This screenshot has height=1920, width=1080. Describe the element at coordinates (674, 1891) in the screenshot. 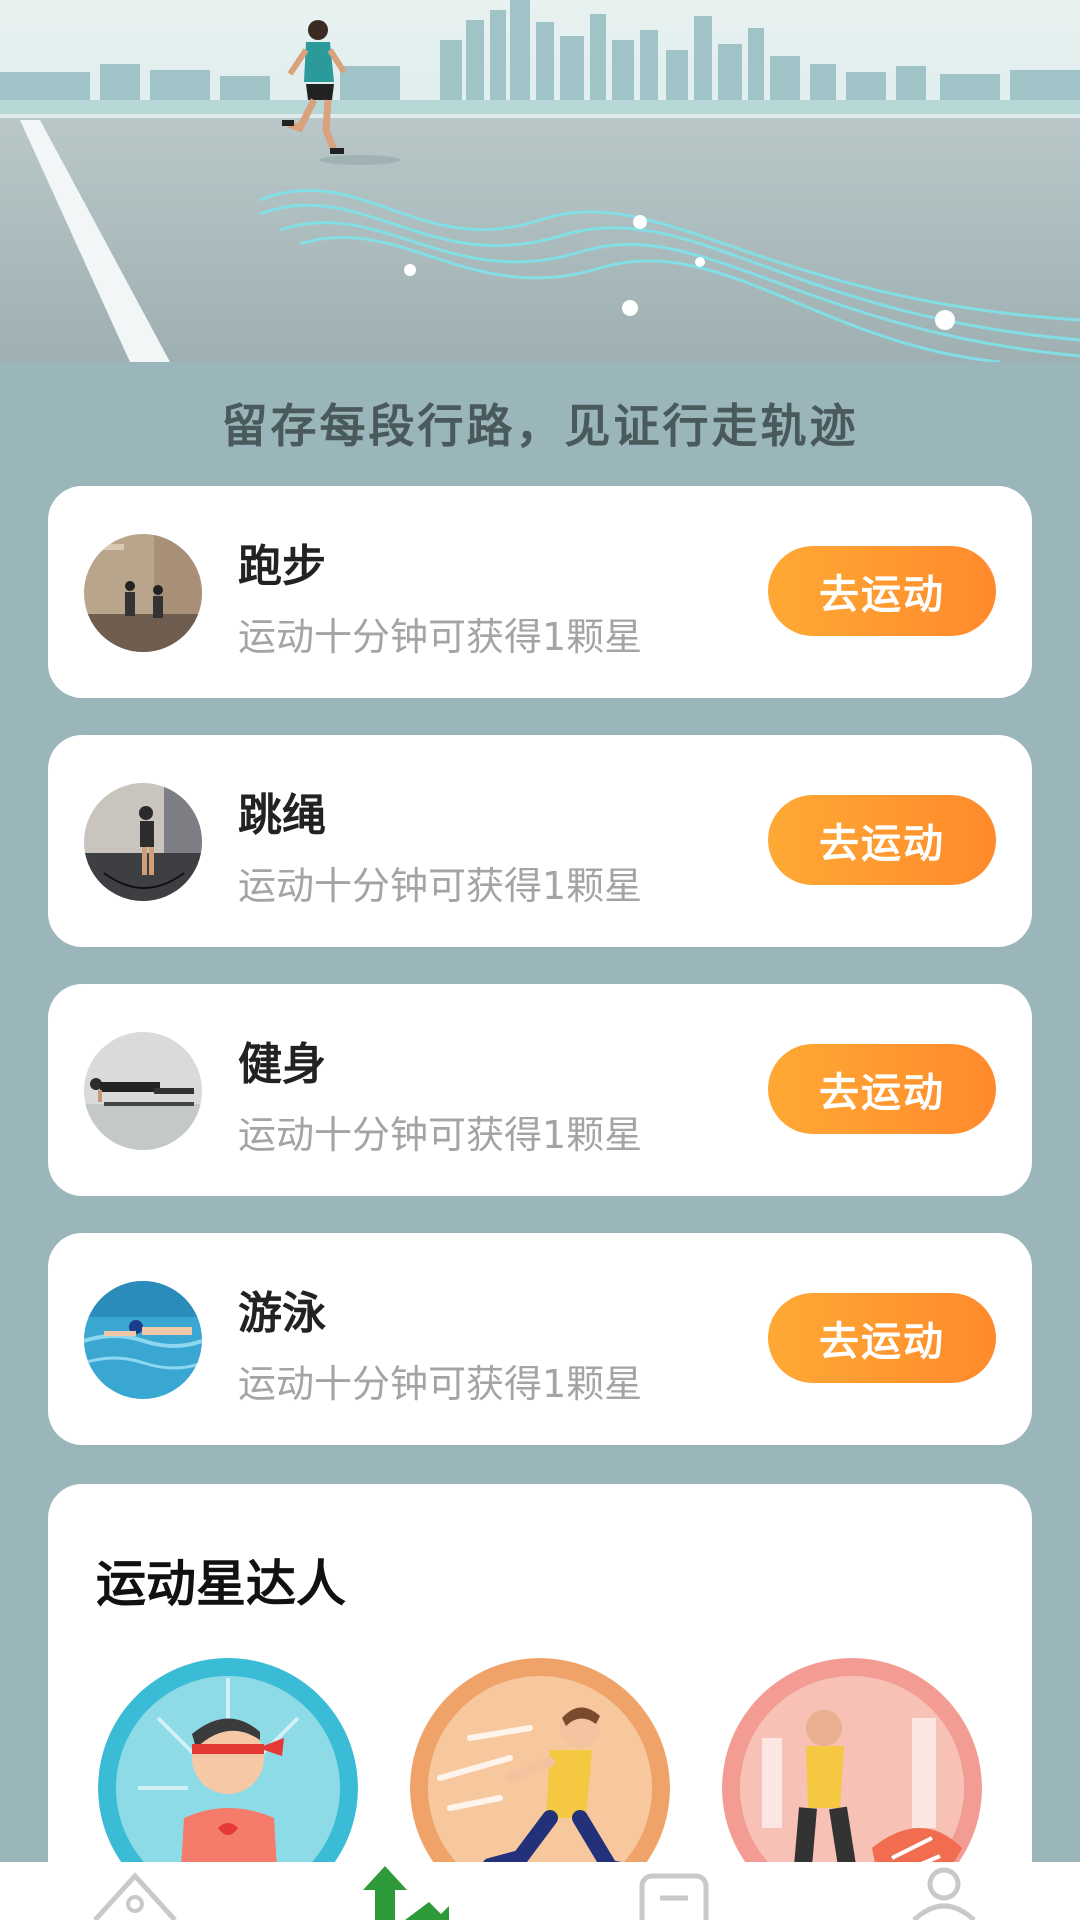

I see `list-icon` at that location.